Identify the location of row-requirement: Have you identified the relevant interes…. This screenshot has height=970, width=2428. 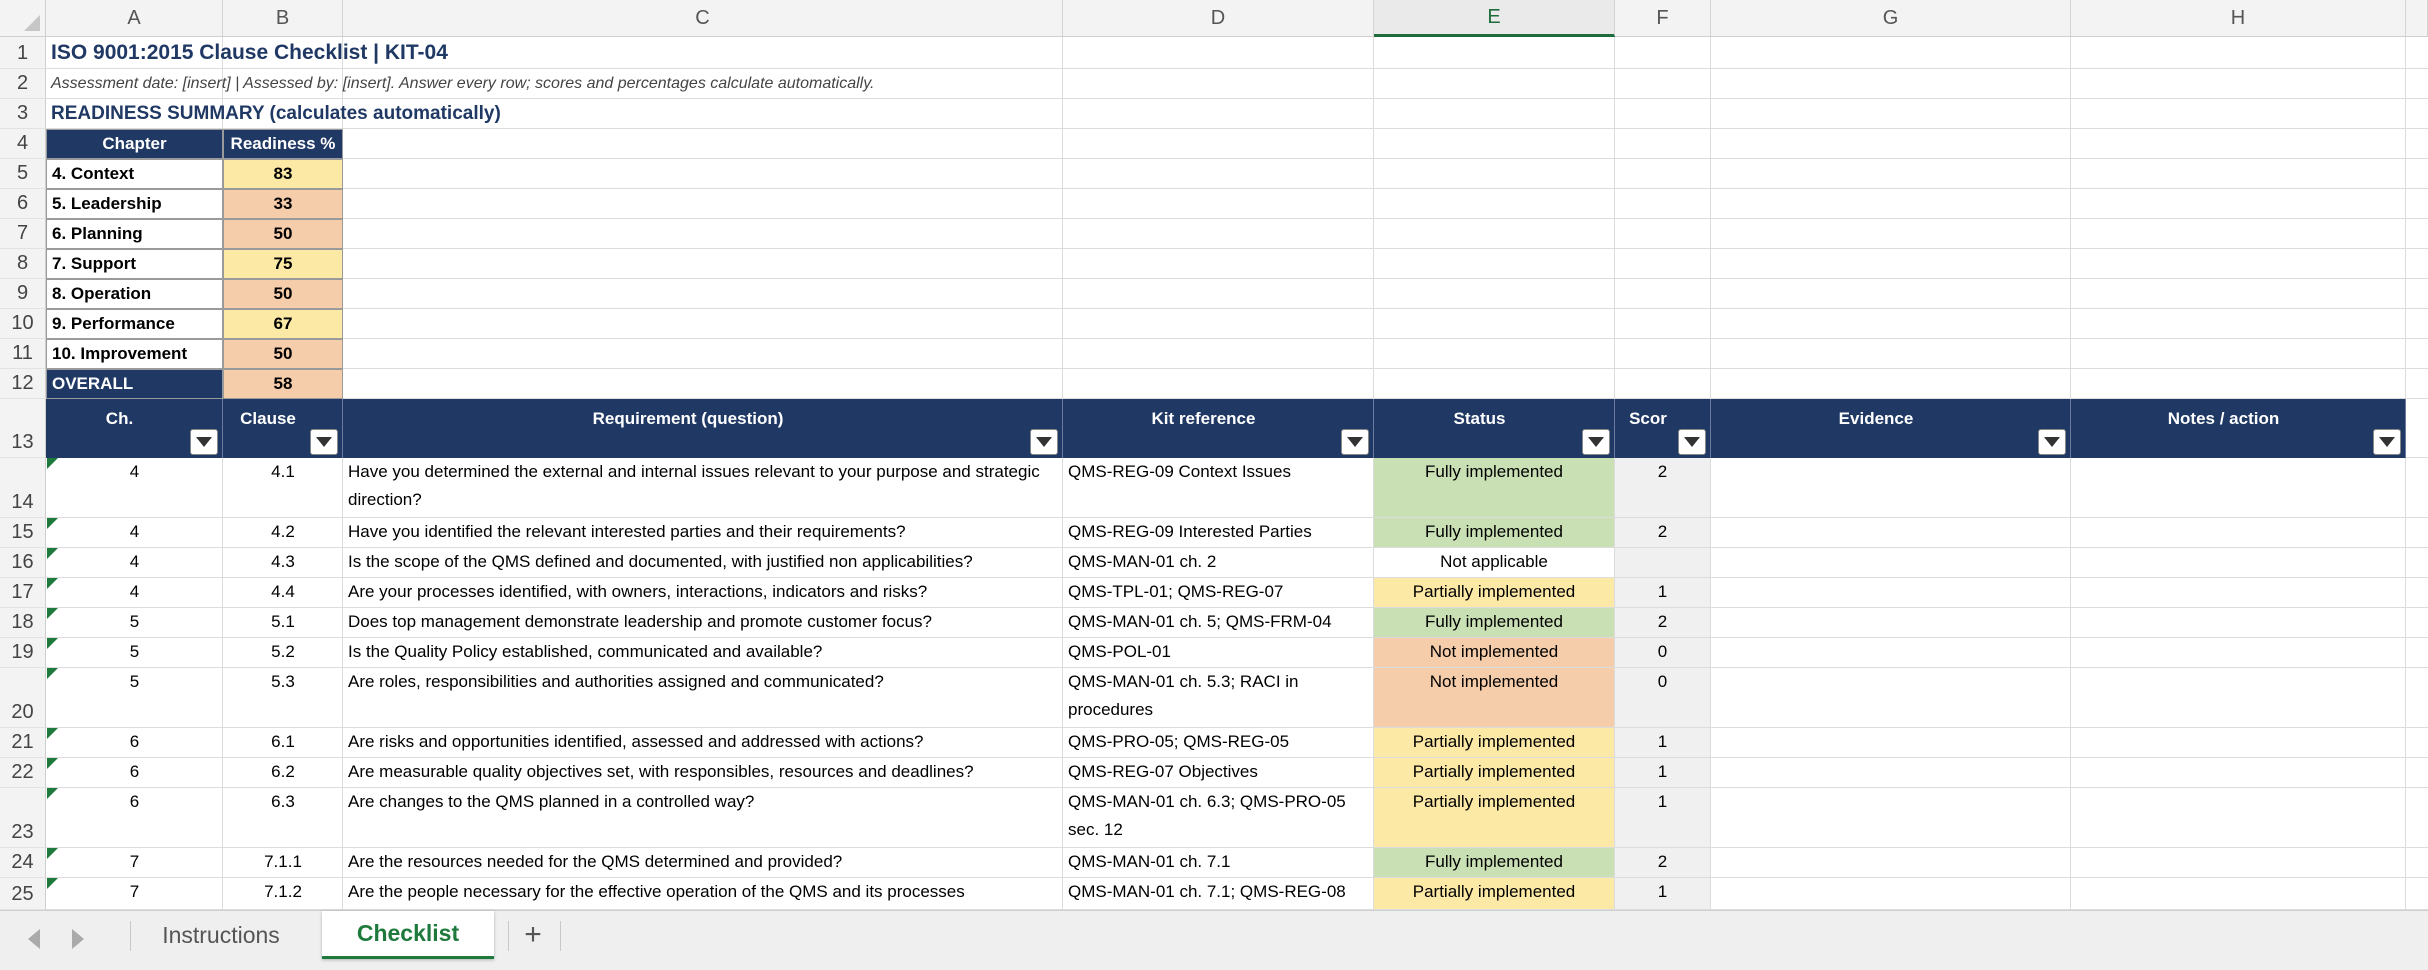
(703, 533).